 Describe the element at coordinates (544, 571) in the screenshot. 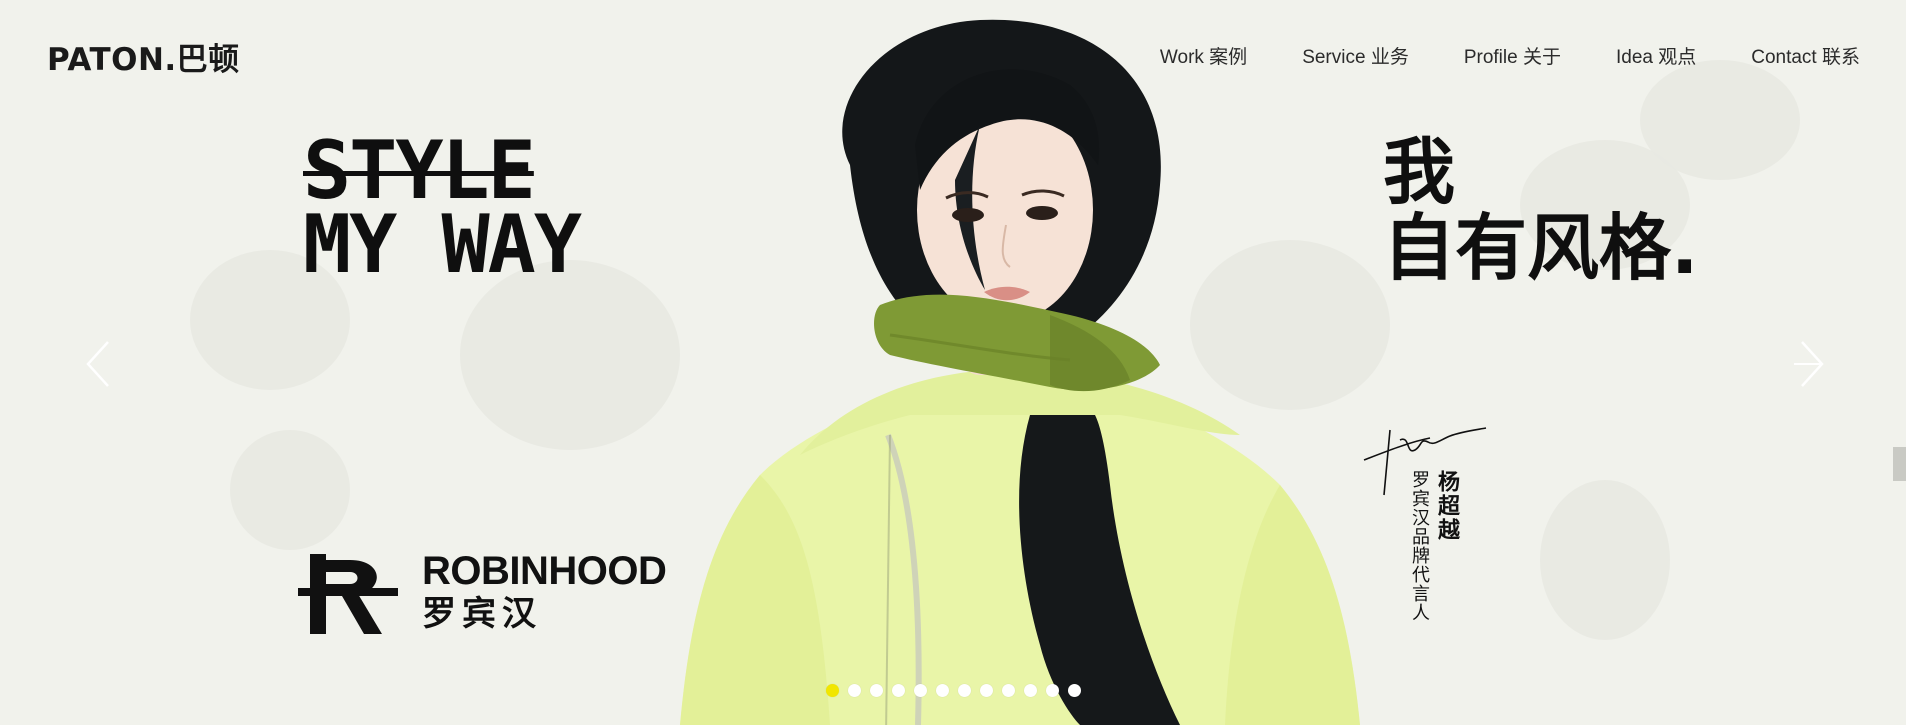

I see `brand-name-en: ROBINHOOD` at that location.